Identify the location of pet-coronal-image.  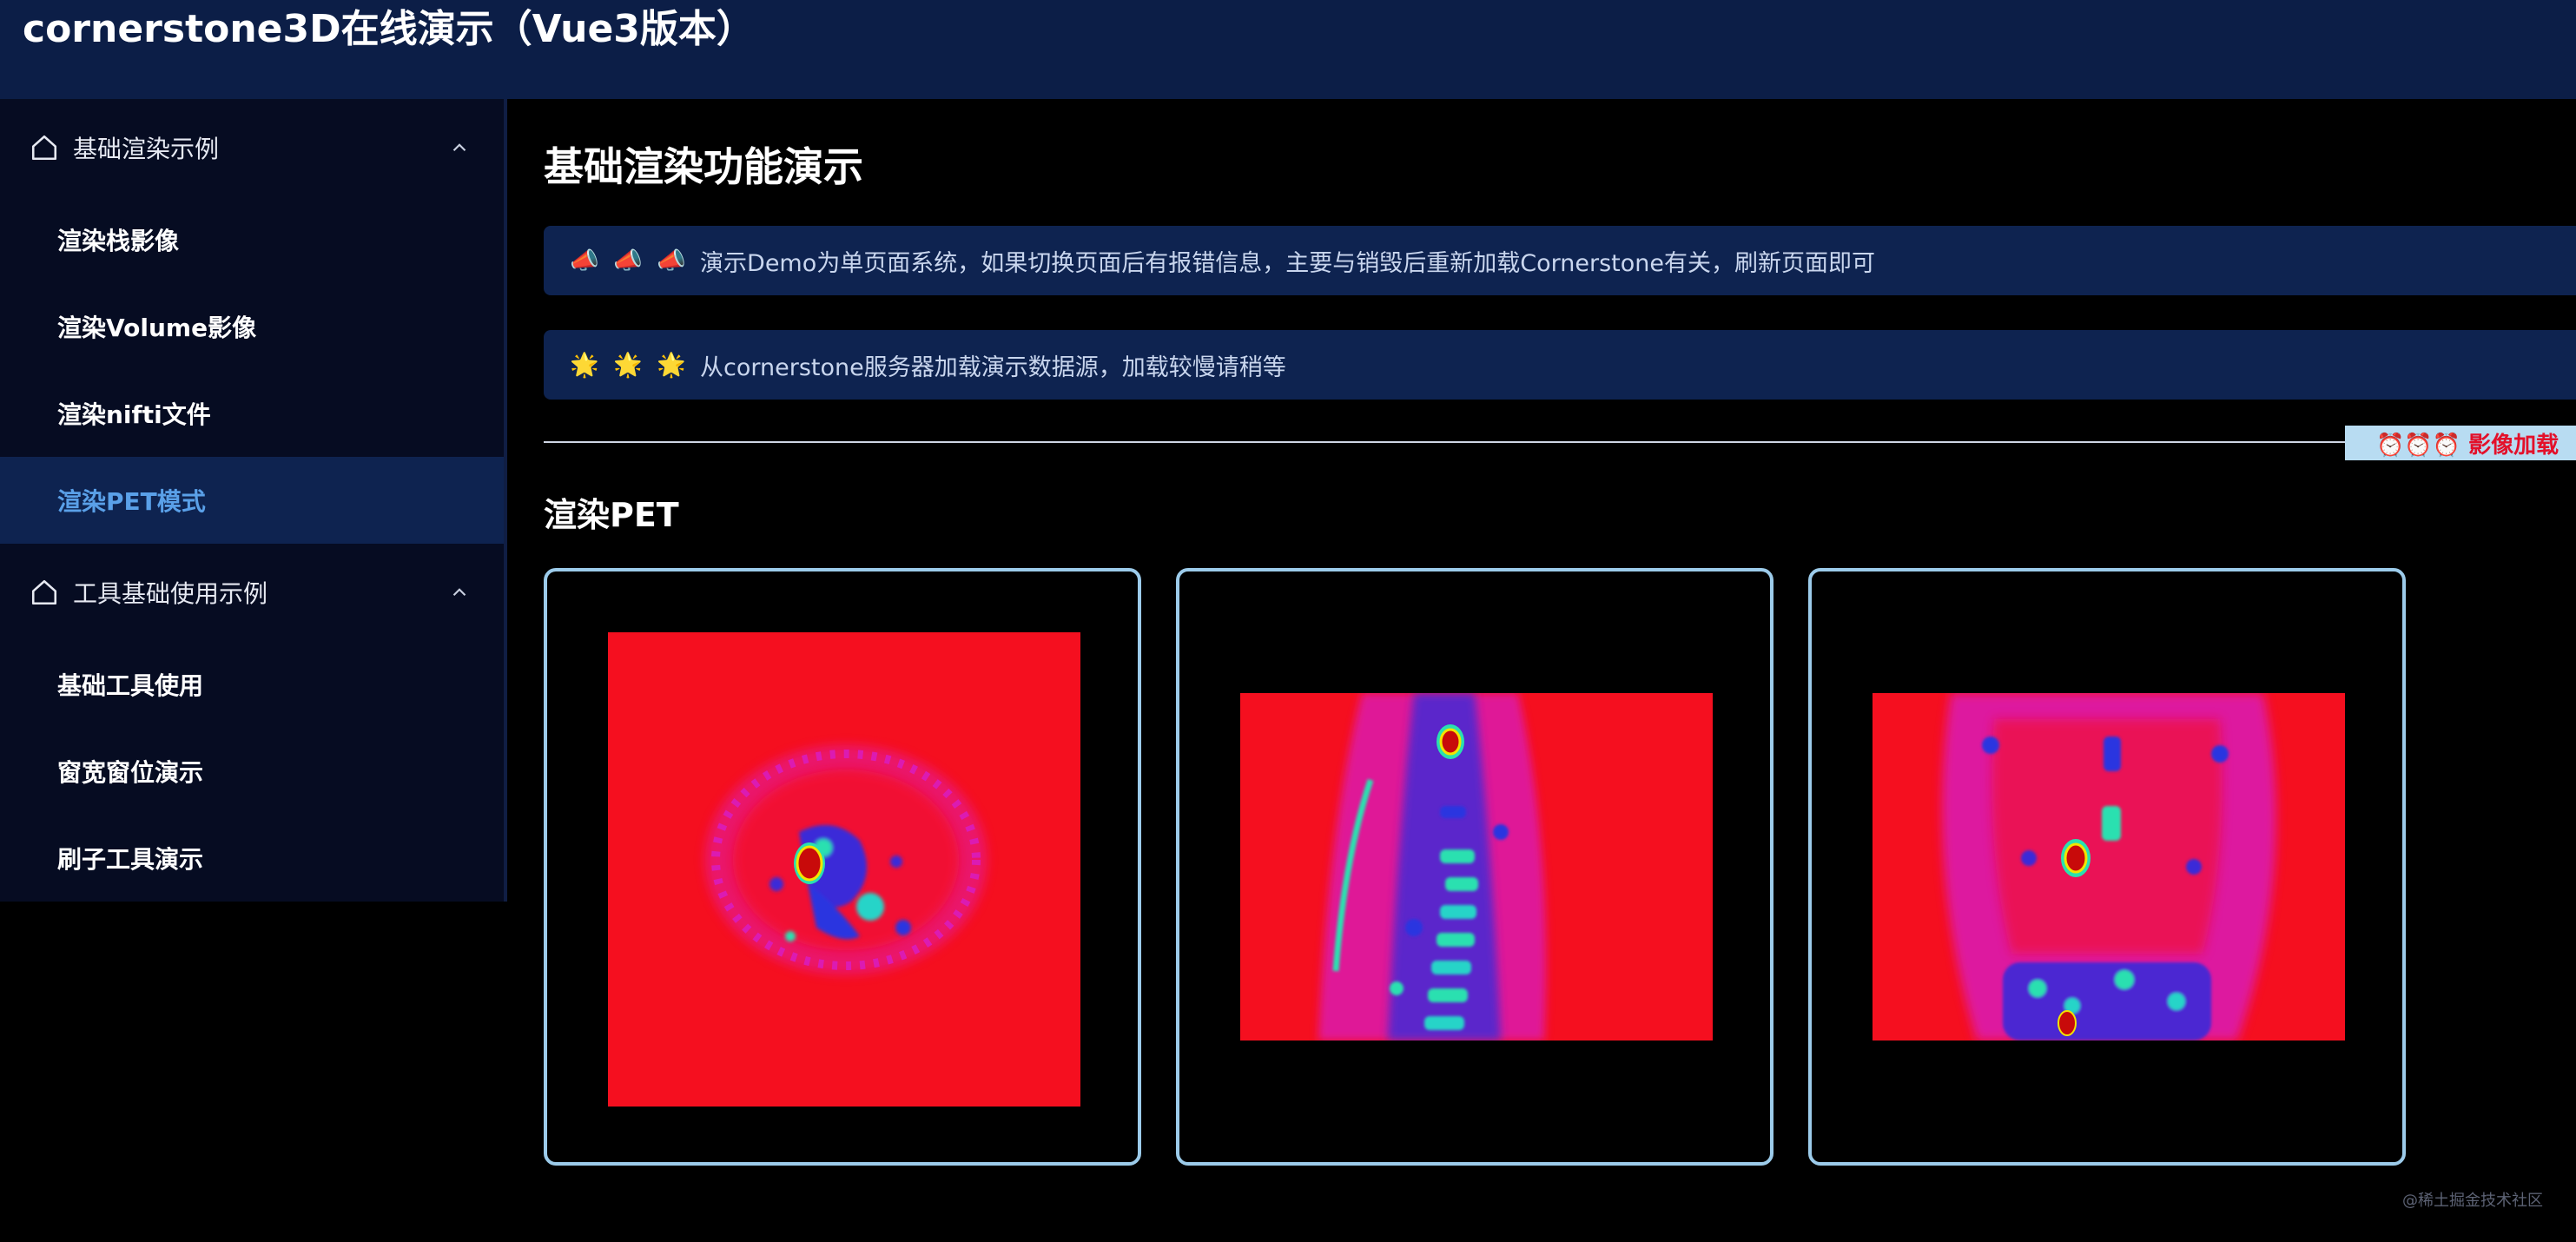
(2109, 867).